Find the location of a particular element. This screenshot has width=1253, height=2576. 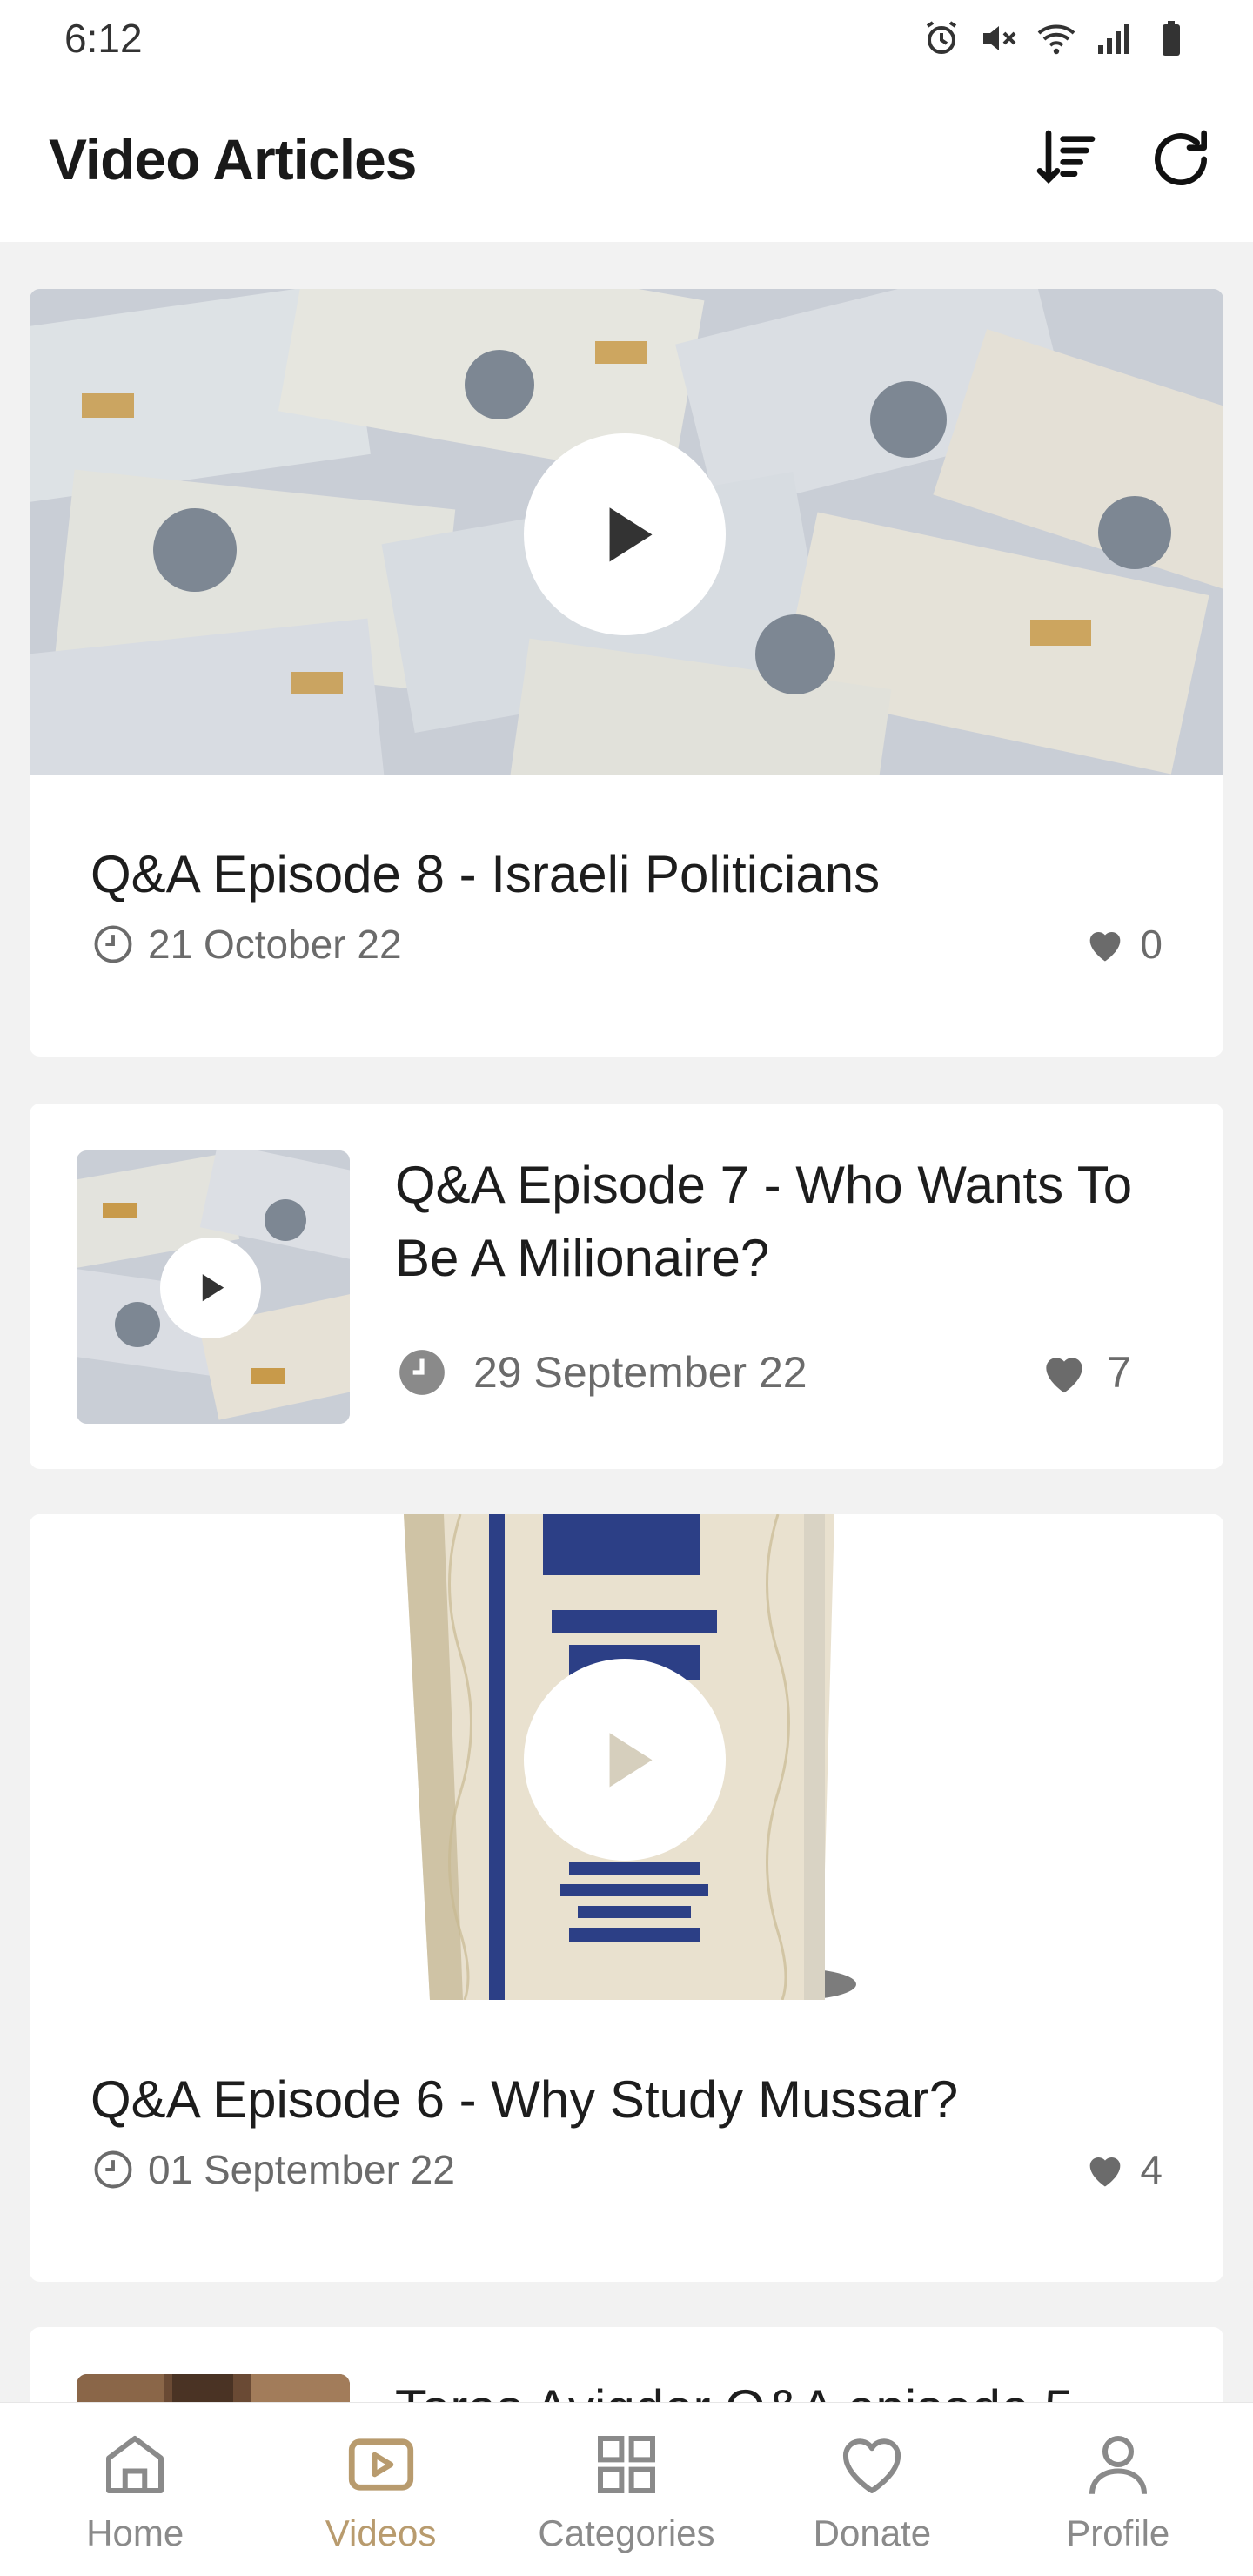

like-count: 4 is located at coordinates (1122, 2170).